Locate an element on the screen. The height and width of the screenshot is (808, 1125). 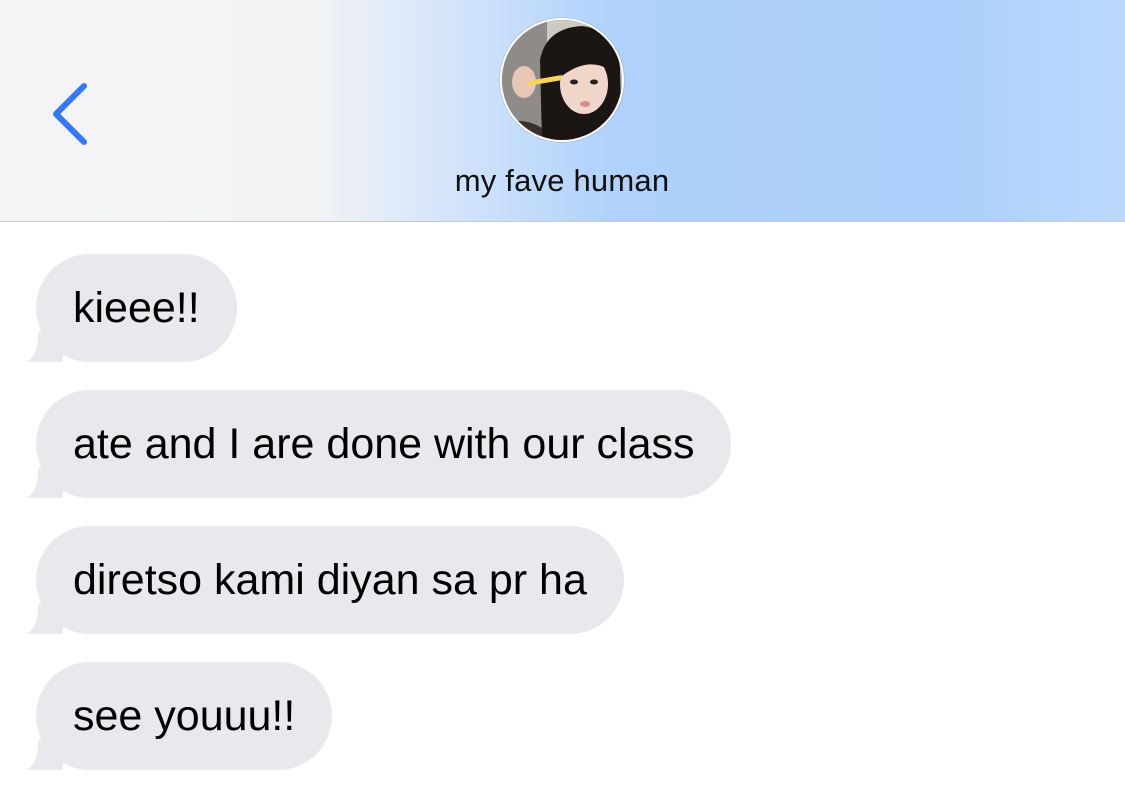
avatar-photo is located at coordinates (562, 80).